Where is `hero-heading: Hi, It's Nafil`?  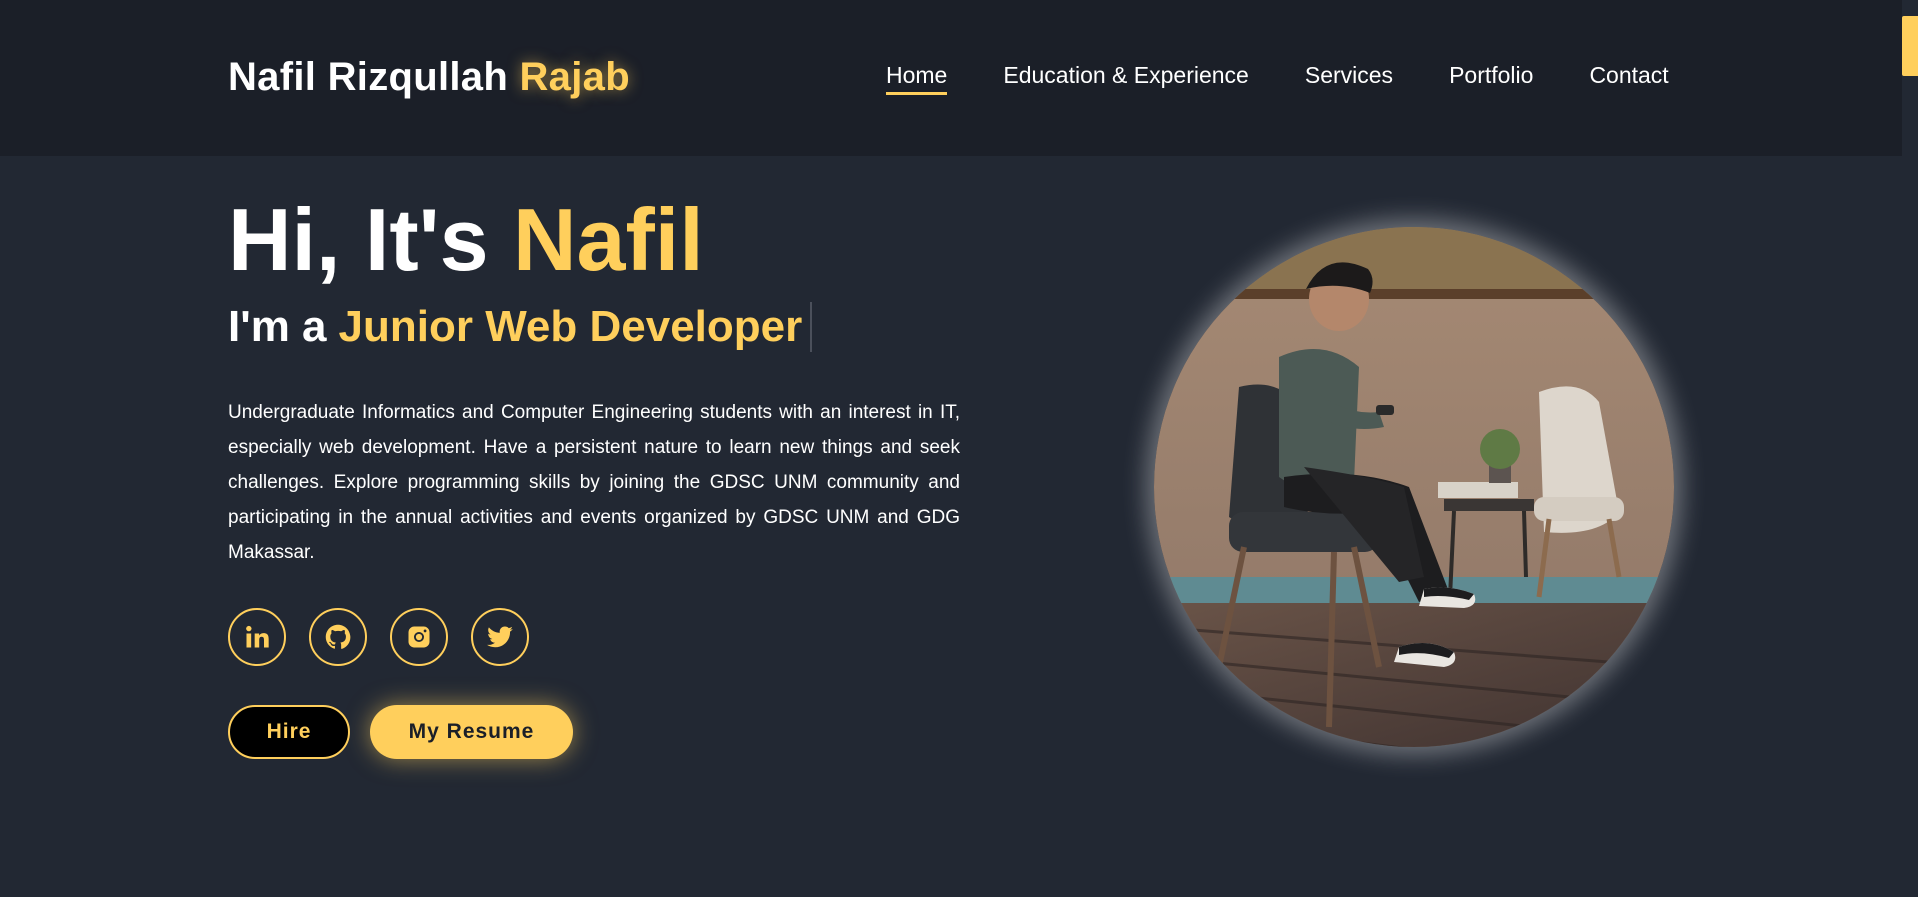
hero-heading: Hi, It's Nafil is located at coordinates (466, 240).